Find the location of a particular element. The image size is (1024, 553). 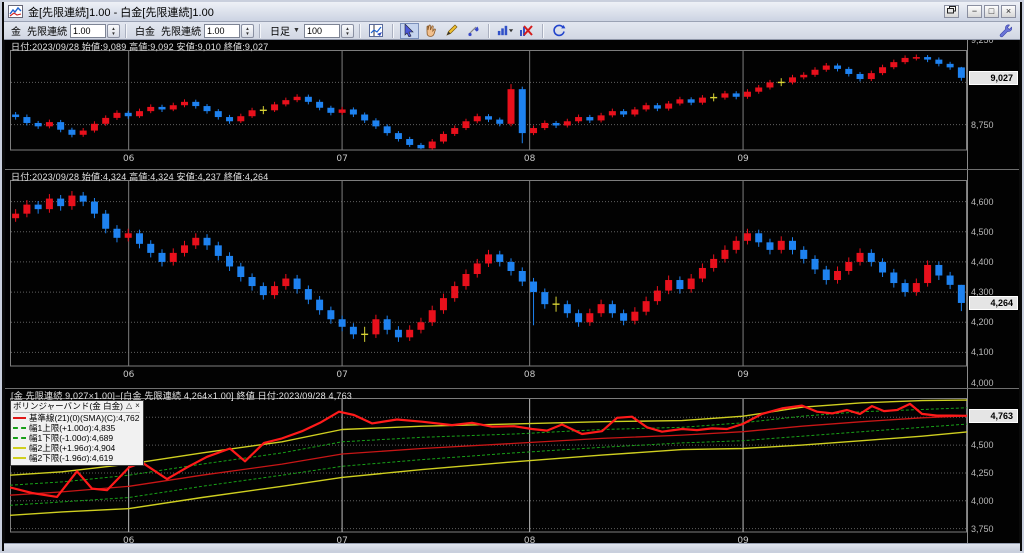

spread-price-axis: 4,500 4,250 4,000 3,750 4,763 is located at coordinates (993, 467).